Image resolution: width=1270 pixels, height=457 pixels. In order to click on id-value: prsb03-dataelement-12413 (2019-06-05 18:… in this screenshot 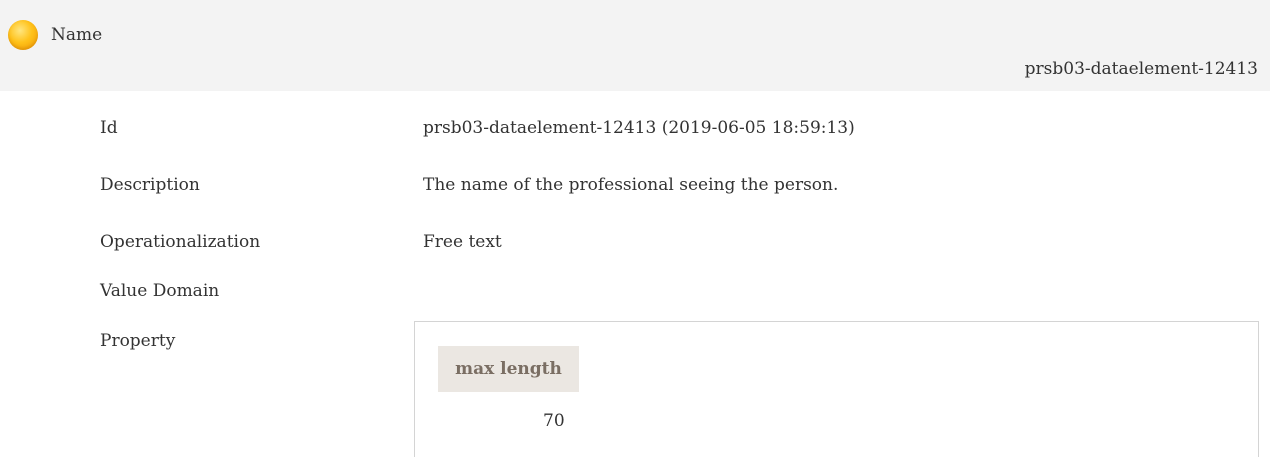, I will do `click(639, 128)`.